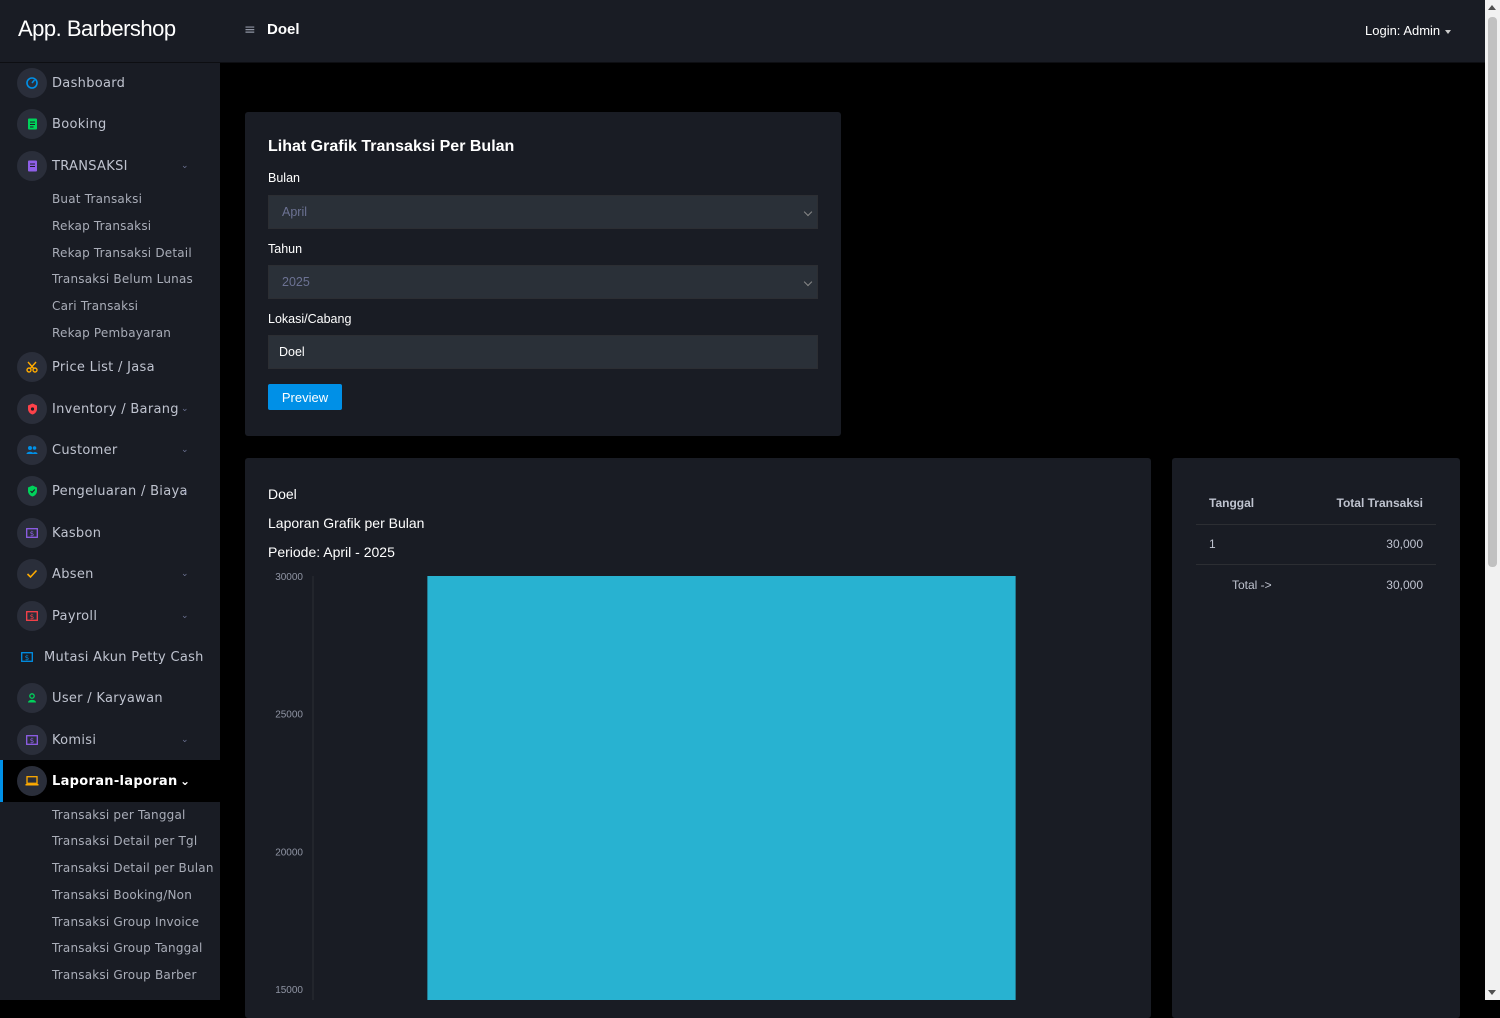 This screenshot has width=1500, height=1018. Describe the element at coordinates (1212, 544) in the screenshot. I see `table-cell-tanggal: 1` at that location.